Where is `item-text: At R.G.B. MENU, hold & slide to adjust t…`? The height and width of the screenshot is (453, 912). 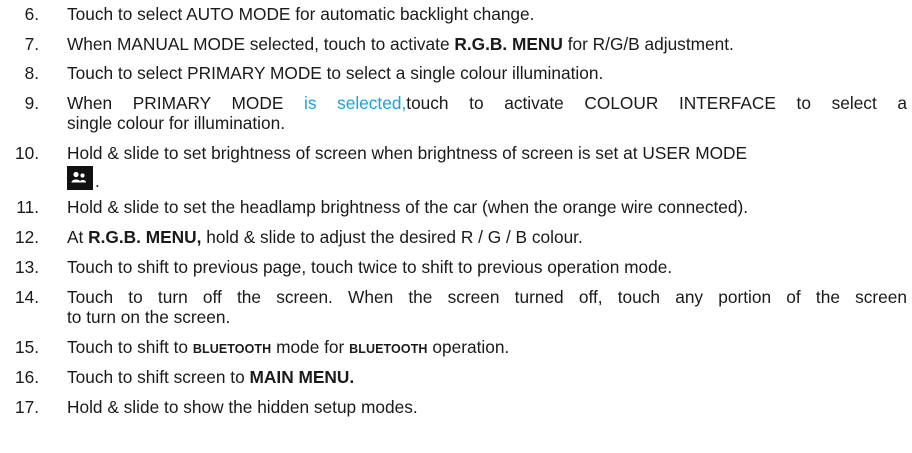 item-text: At R.G.B. MENU, hold & slide to adjust t… is located at coordinates (487, 237).